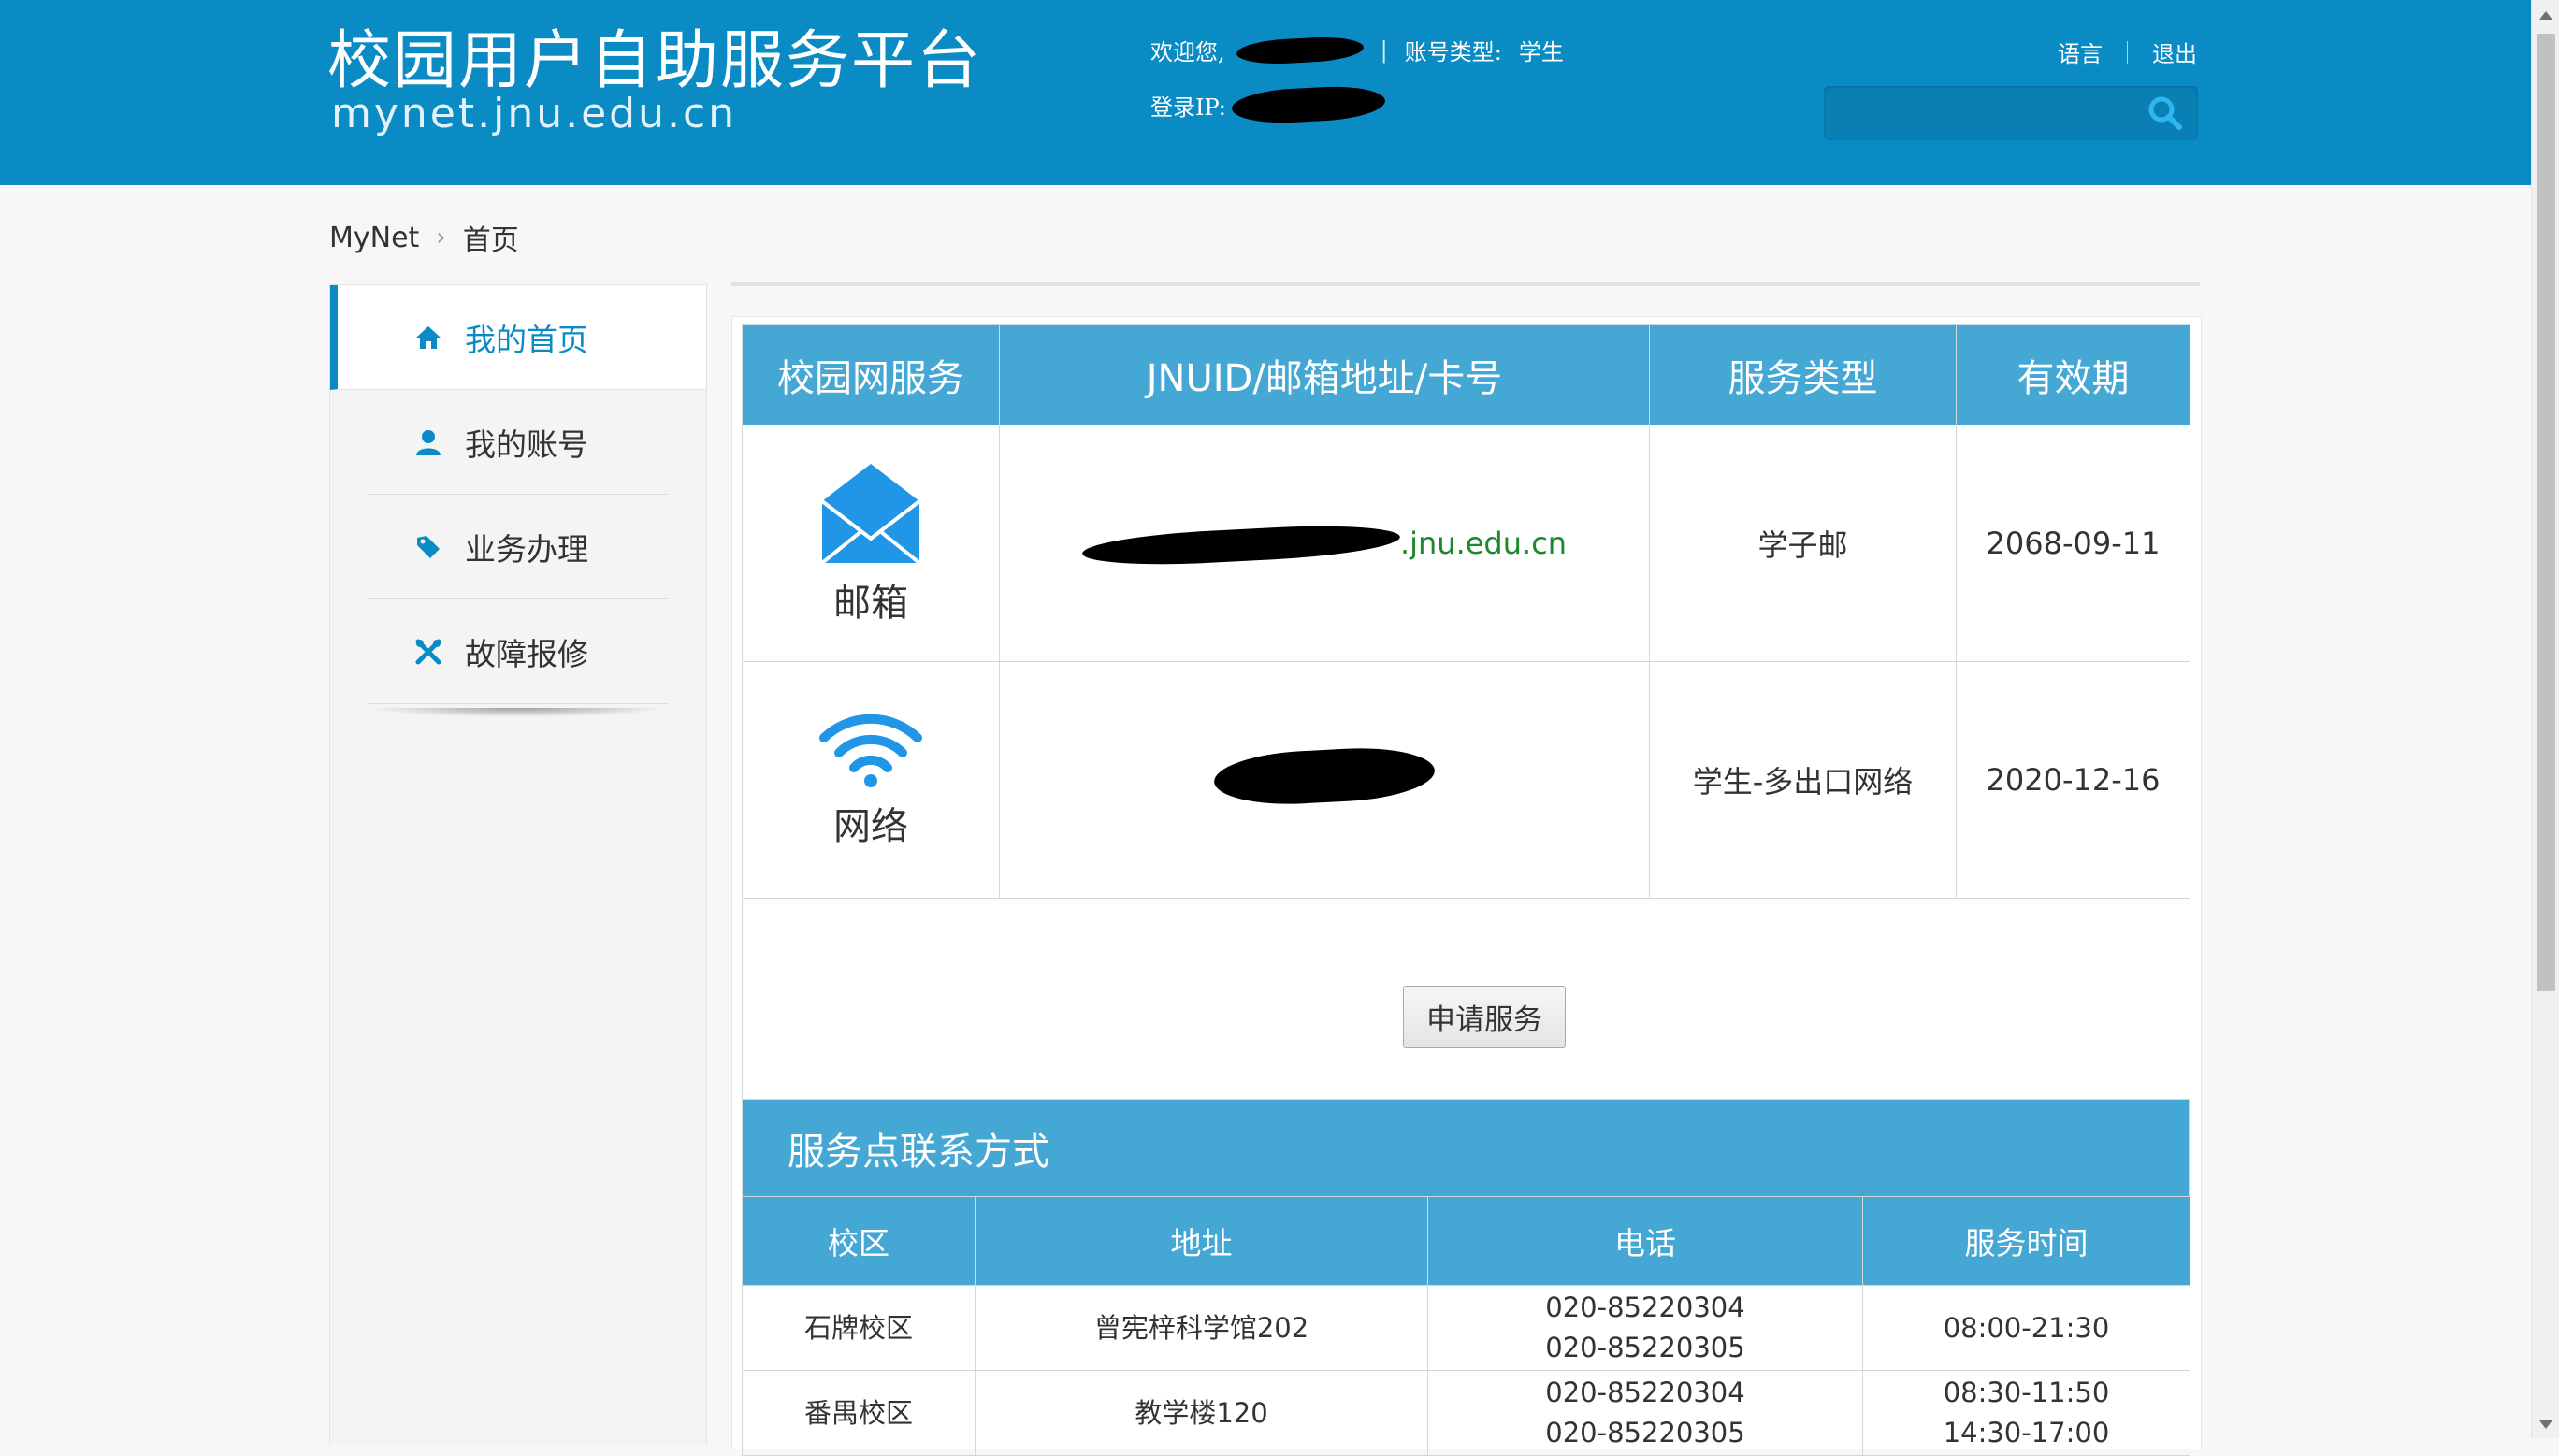  Describe the element at coordinates (2073, 543) in the screenshot. I see `expiry-cell: 2068-09-11` at that location.